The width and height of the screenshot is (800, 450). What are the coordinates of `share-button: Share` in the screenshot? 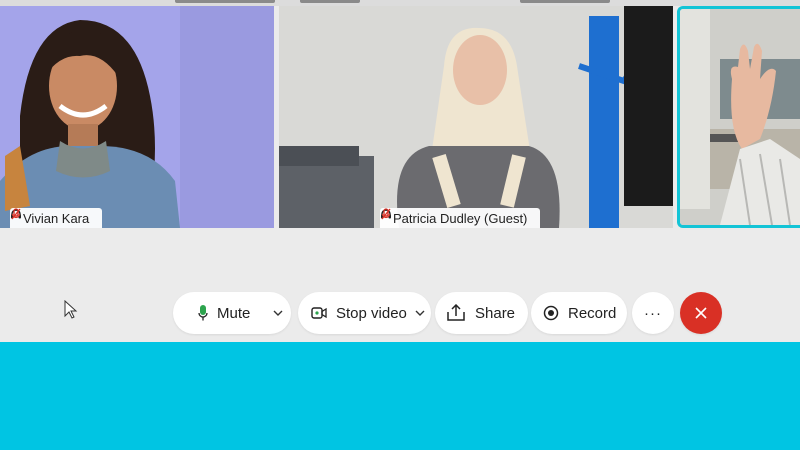 It's located at (475, 313).